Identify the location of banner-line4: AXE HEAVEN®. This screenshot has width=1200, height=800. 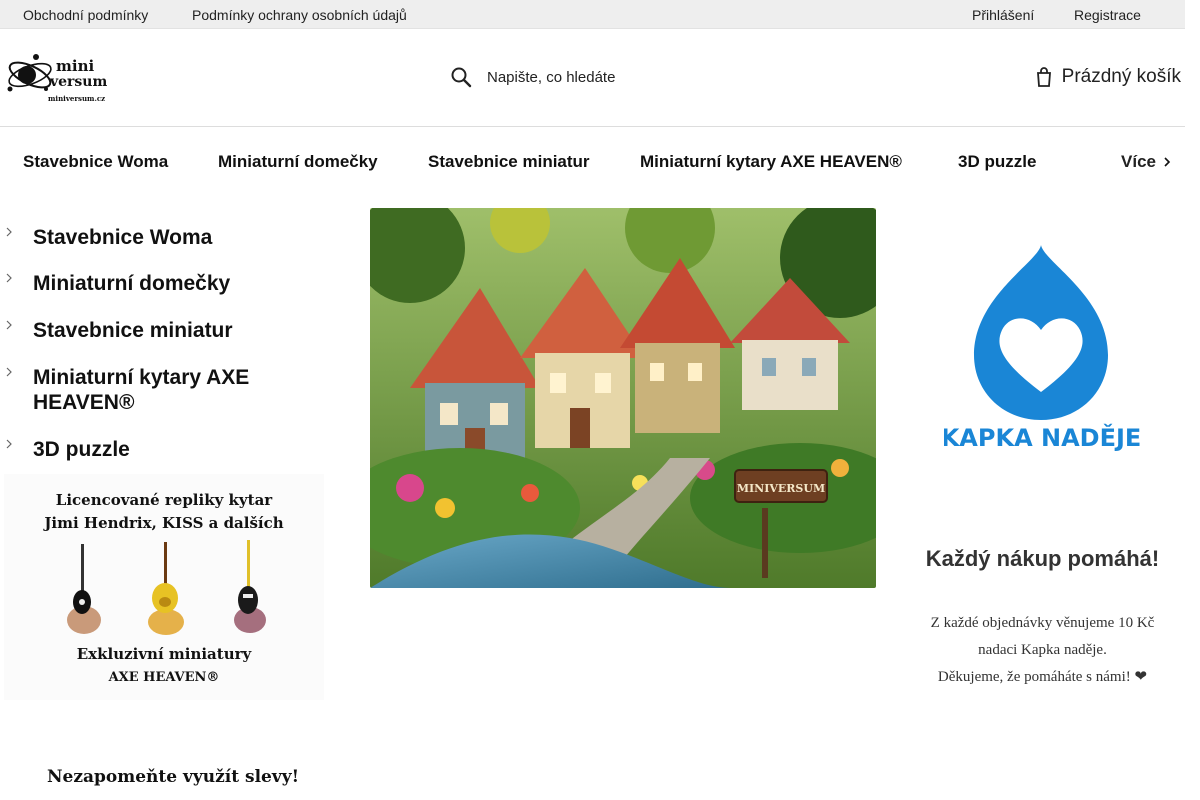
(164, 677).